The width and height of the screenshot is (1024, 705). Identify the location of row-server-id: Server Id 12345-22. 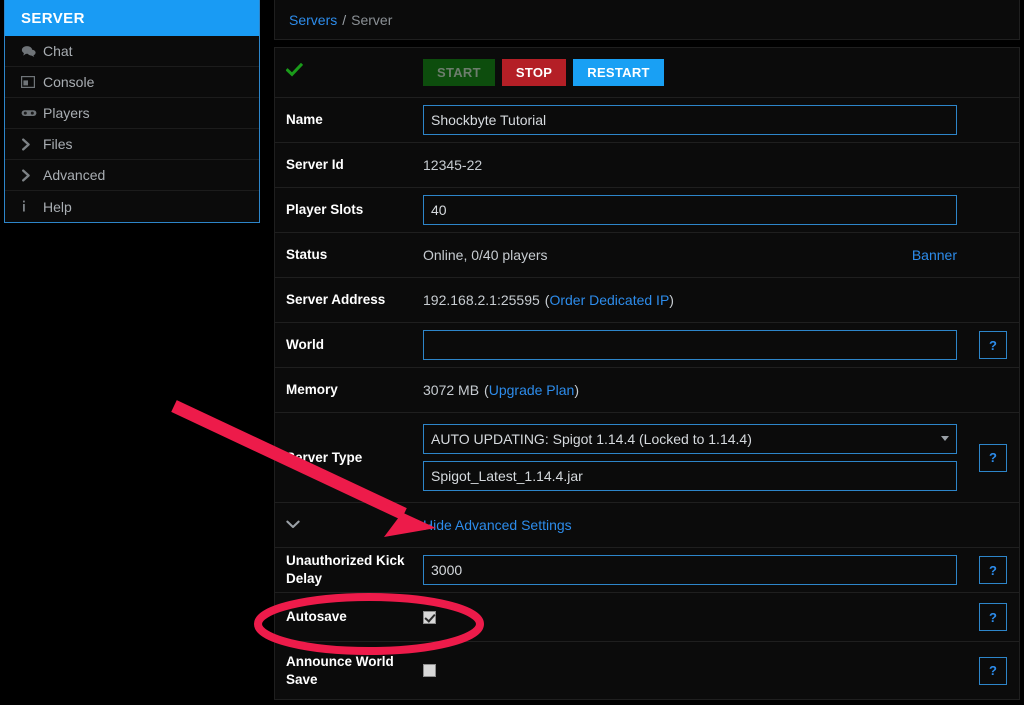
(647, 165).